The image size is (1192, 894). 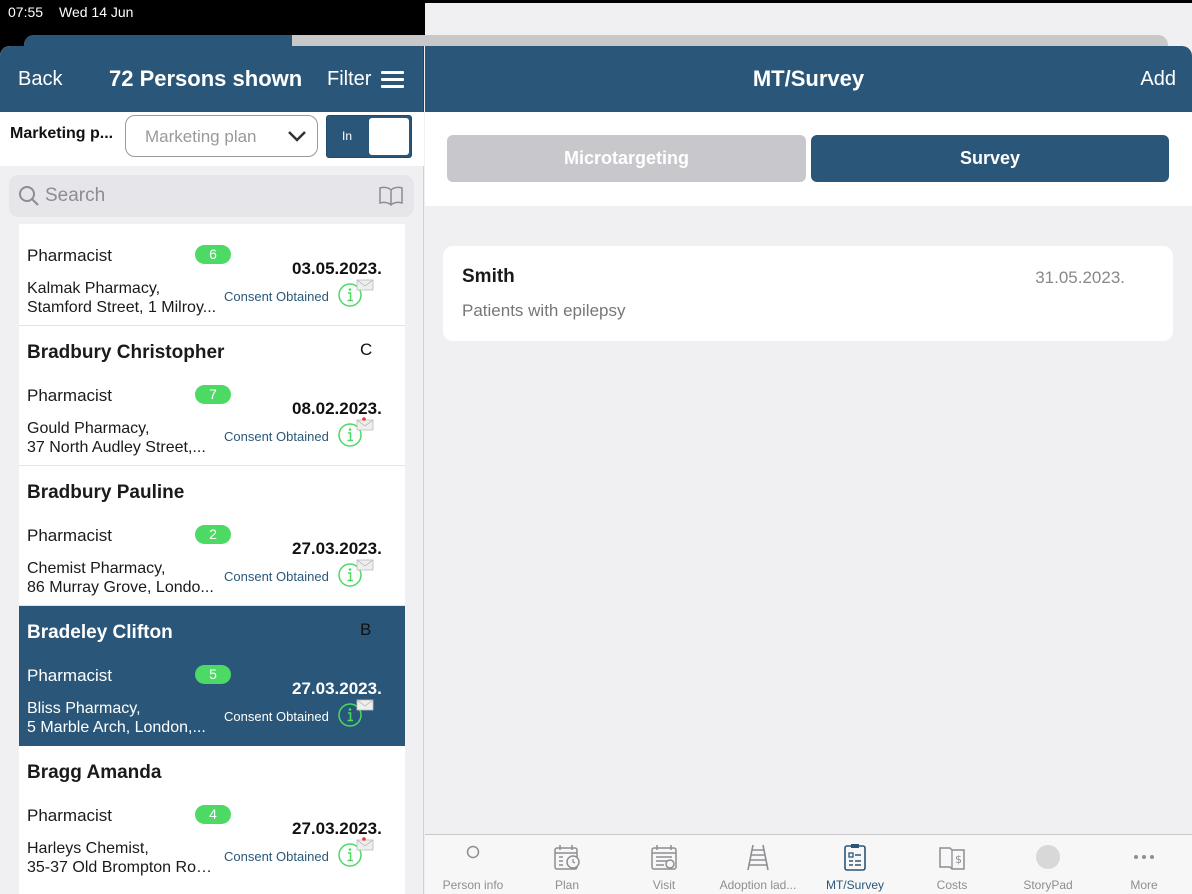 What do you see at coordinates (347, 136) in the screenshot?
I see `toggle-label: In` at bounding box center [347, 136].